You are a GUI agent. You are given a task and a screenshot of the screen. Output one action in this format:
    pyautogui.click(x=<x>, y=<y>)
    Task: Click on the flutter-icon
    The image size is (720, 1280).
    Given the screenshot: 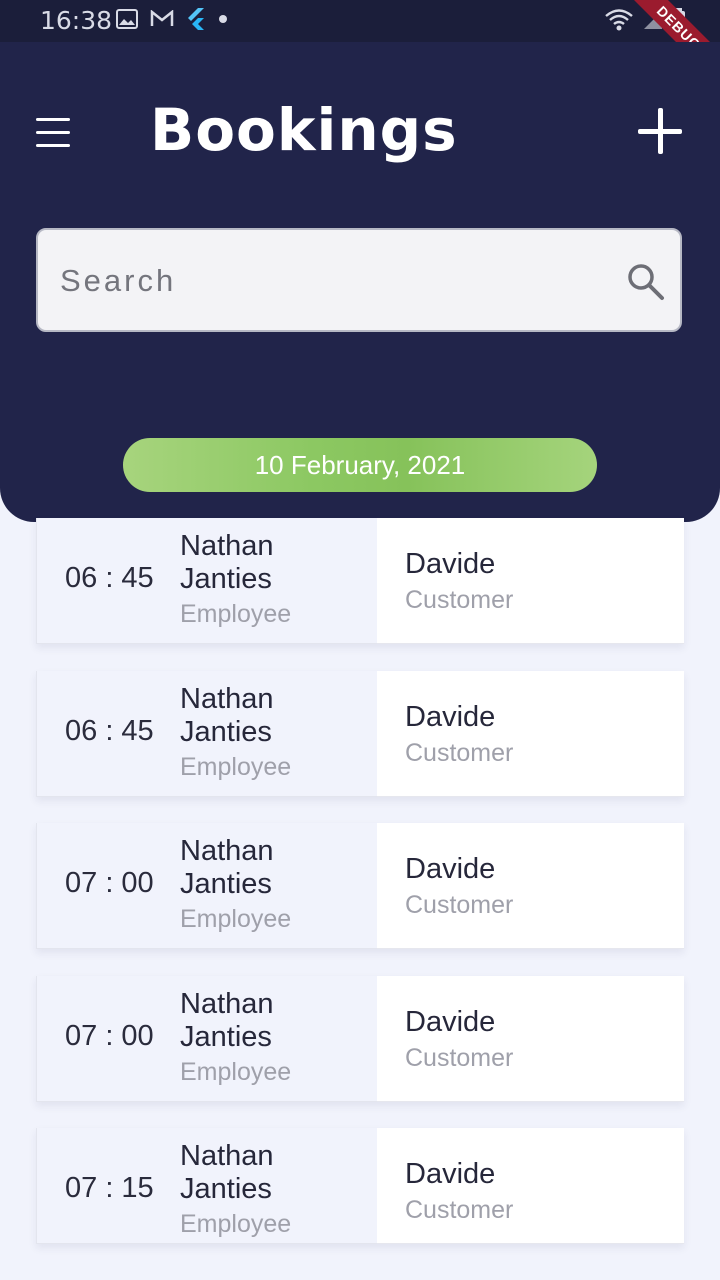 What is the action you would take?
    pyautogui.click(x=196, y=19)
    